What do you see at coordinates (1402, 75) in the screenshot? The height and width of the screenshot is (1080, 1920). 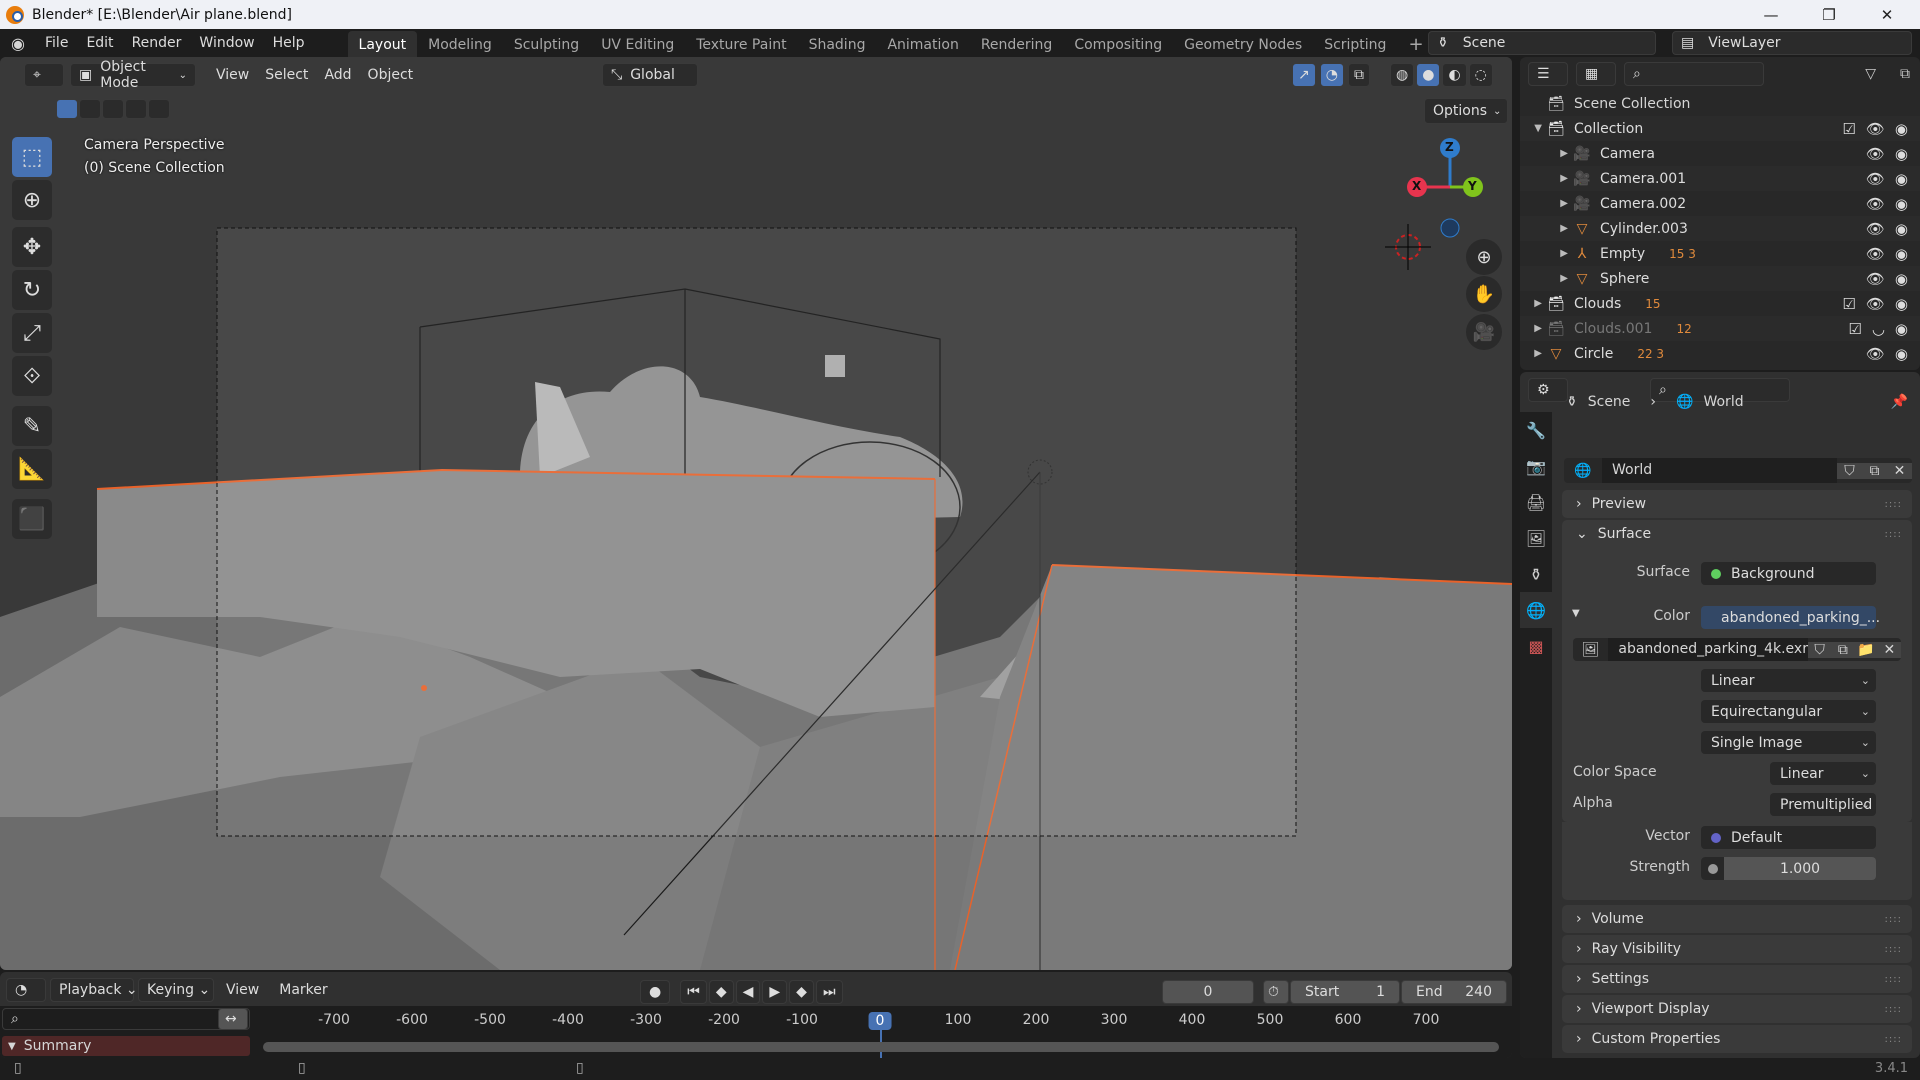 I see `wireframe-shading-button: ◍` at bounding box center [1402, 75].